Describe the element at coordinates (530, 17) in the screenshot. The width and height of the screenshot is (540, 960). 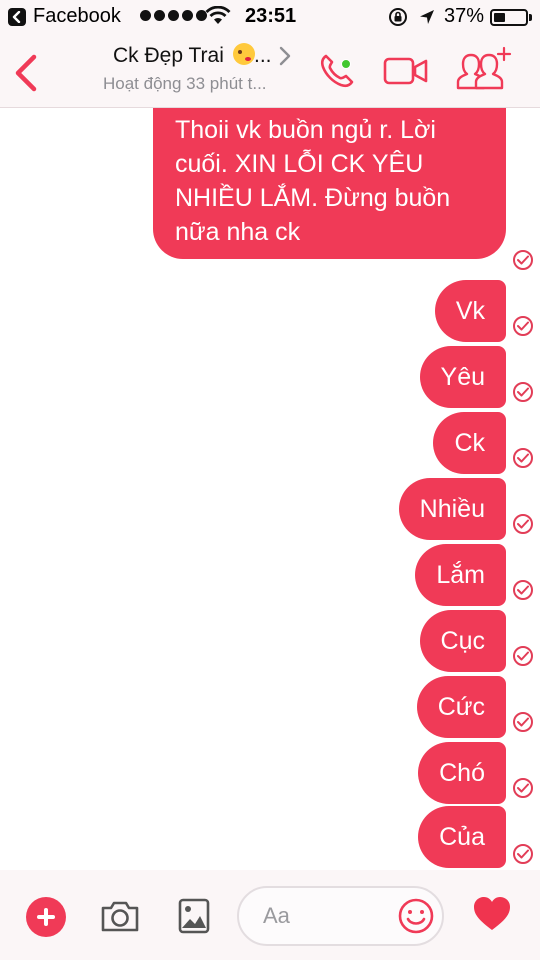
I see `battery-tip` at that location.